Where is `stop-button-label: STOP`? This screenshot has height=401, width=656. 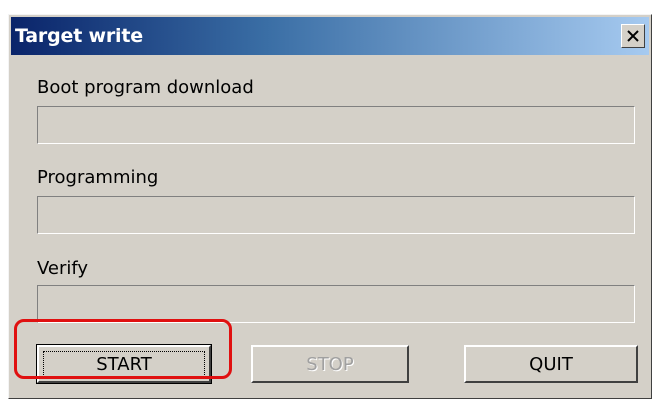
stop-button-label: STOP is located at coordinates (330, 364).